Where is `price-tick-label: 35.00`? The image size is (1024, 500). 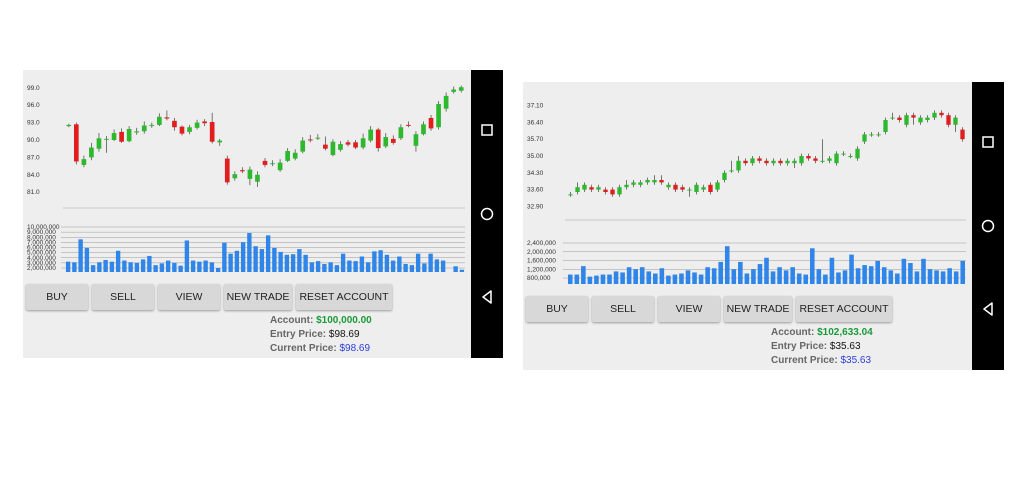 price-tick-label: 35.00 is located at coordinates (535, 156).